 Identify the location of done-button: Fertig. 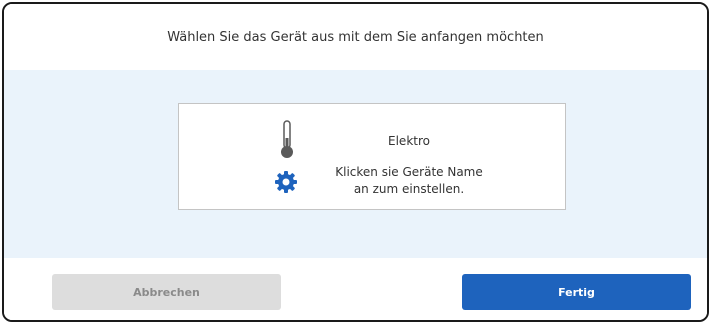
(576, 292).